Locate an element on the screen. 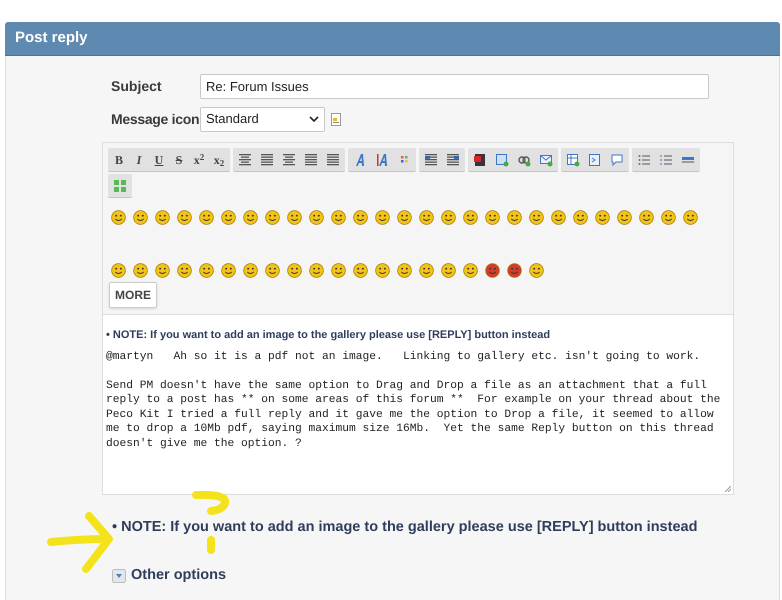 The height and width of the screenshot is (600, 782). font-size-icon is located at coordinates (382, 160).